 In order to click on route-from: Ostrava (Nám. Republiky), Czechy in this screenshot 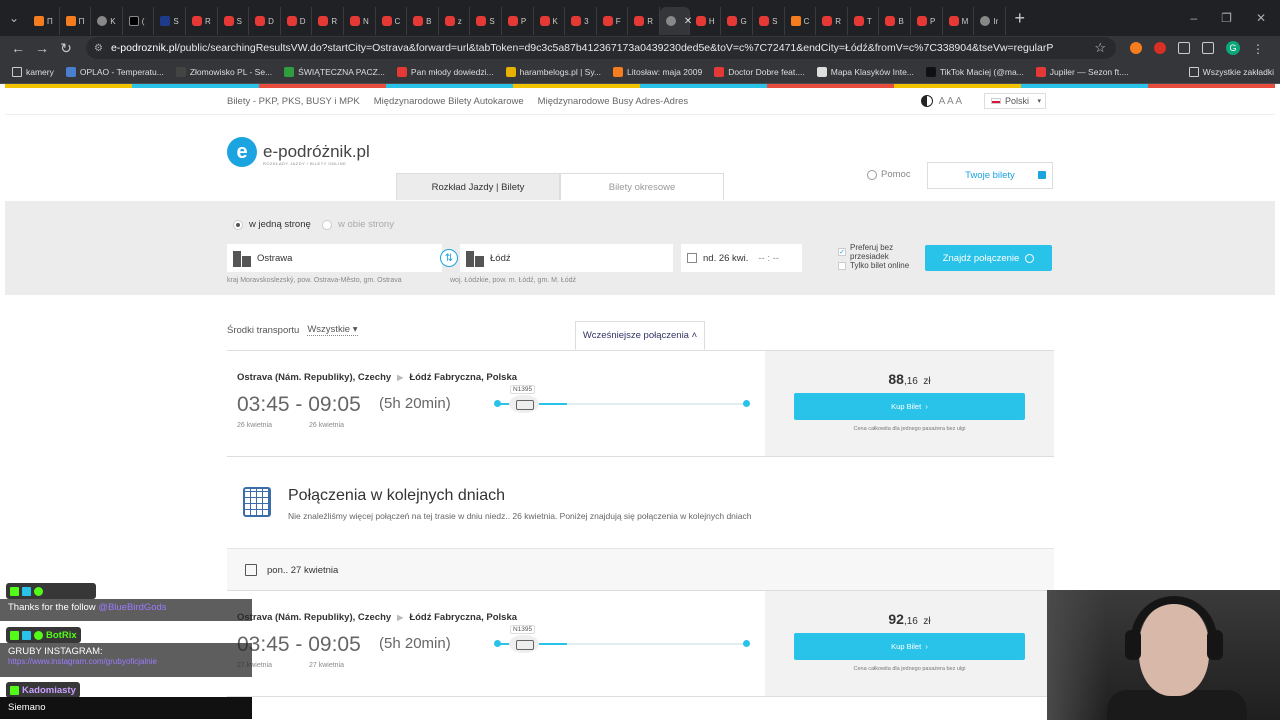, I will do `click(314, 377)`.